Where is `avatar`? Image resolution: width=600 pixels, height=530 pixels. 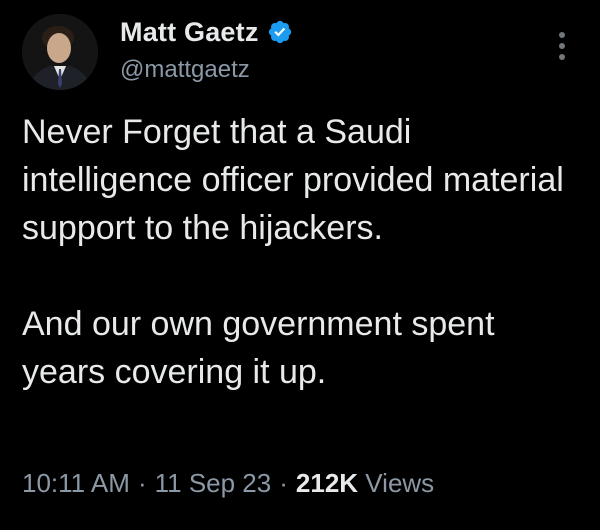
avatar is located at coordinates (60, 52).